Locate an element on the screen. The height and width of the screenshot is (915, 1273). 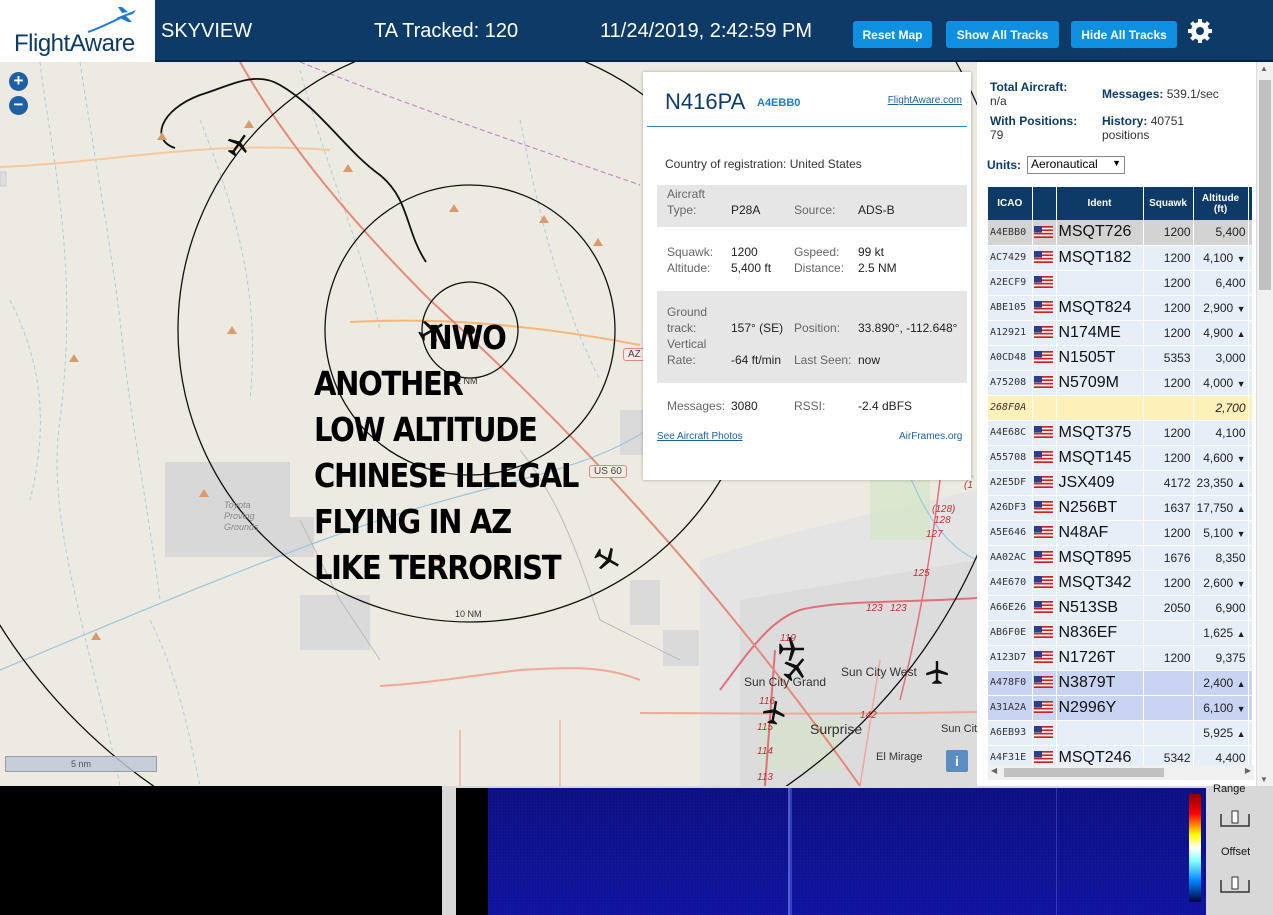
range-slider-icon is located at coordinates (1235, 819).